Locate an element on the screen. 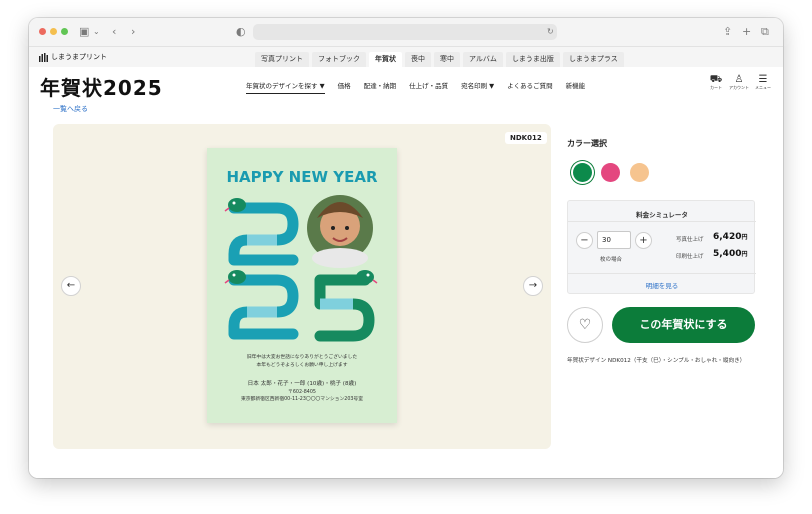  new-tab-icon: + is located at coordinates (746, 32).